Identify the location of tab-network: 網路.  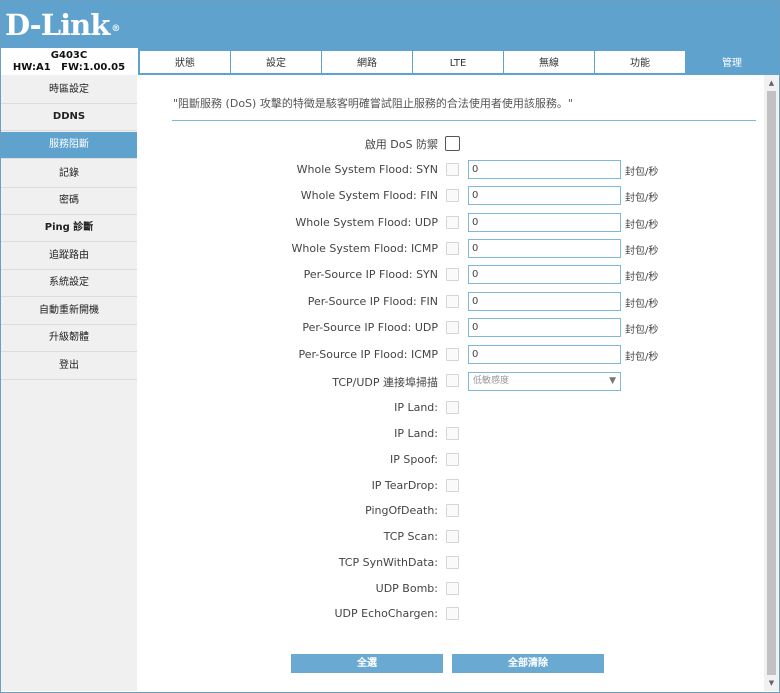
(367, 62).